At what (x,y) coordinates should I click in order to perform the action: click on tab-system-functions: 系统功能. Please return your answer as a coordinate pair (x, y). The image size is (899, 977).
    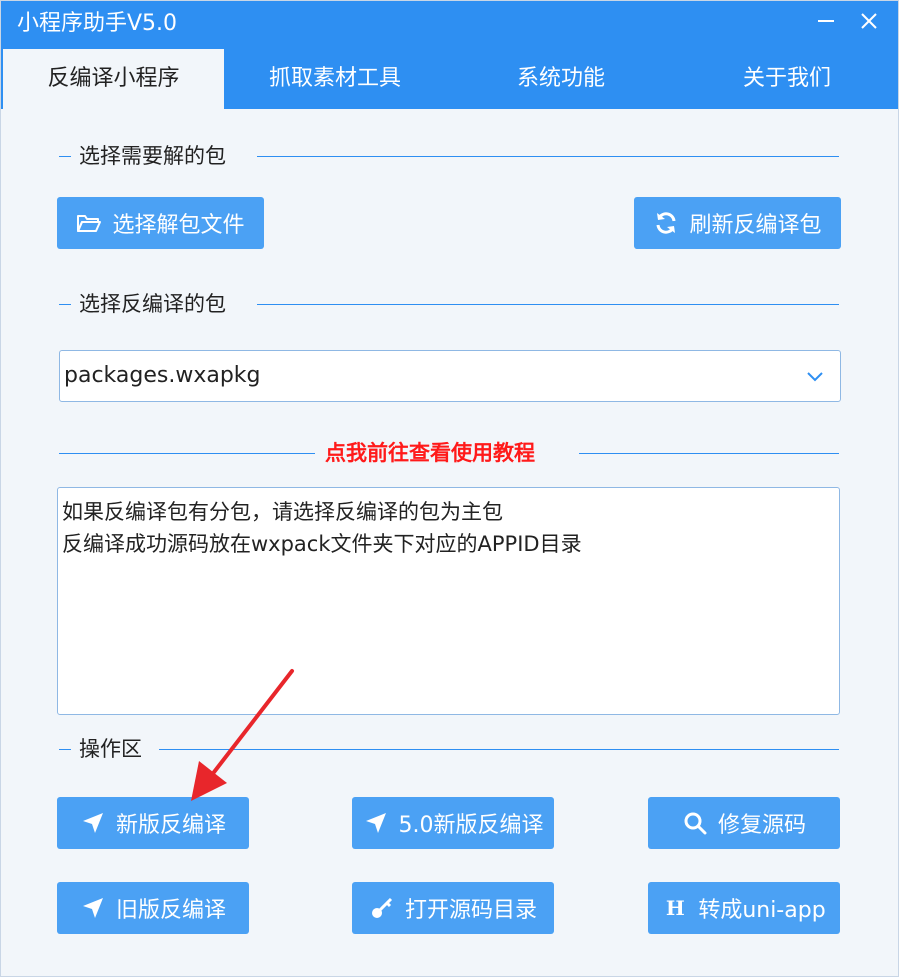
    Looking at the image, I should click on (561, 79).